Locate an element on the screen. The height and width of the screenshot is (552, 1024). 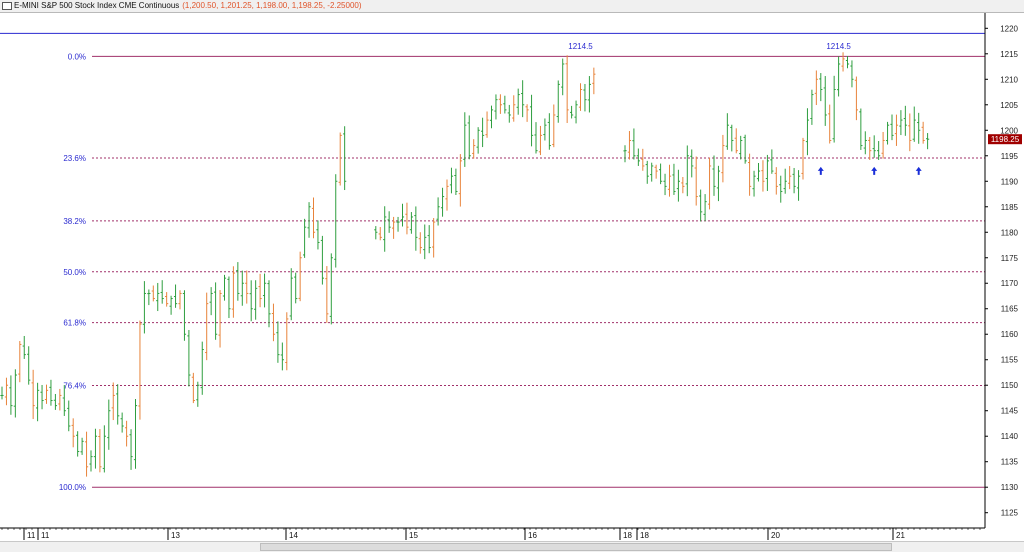
price-tick-label: 1135 is located at coordinates (1010, 462).